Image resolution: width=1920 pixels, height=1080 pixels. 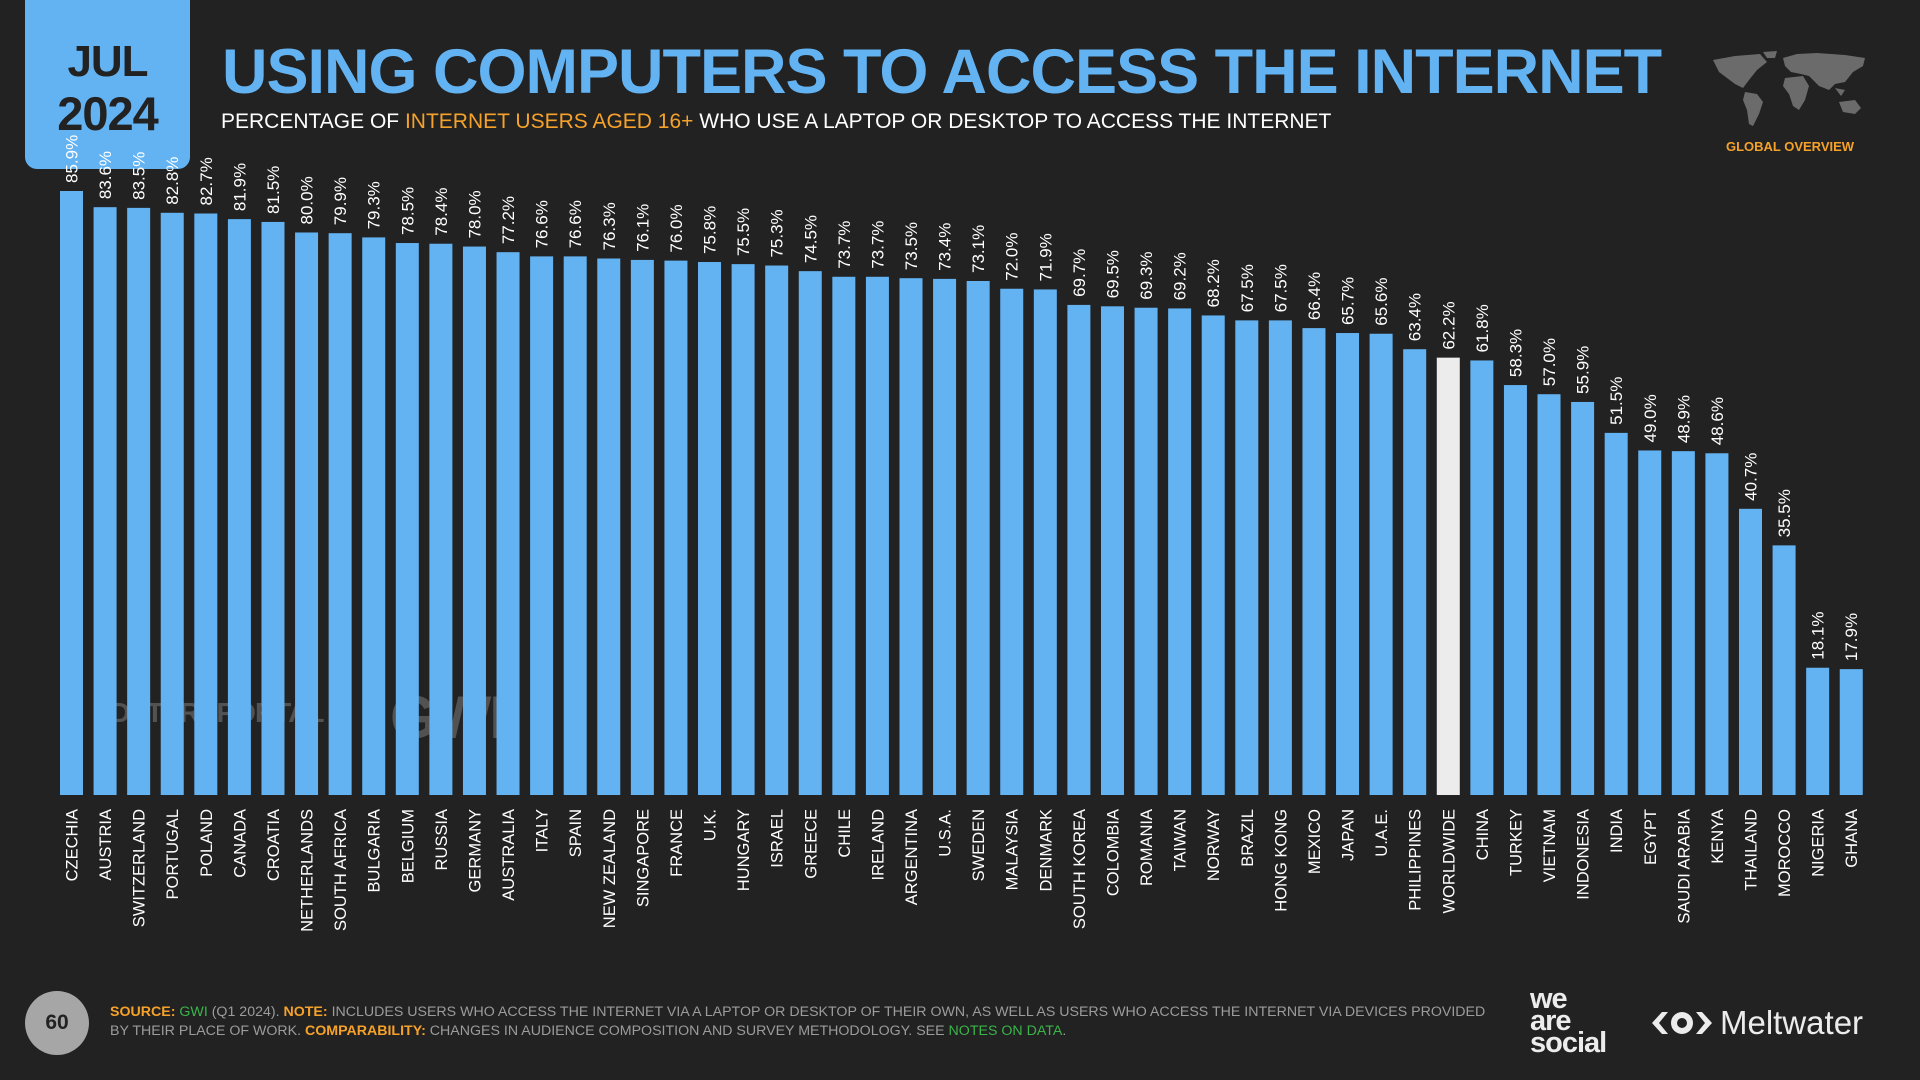 What do you see at coordinates (1792, 1022) in the screenshot?
I see `meltwater-wordmark: Meltwater` at bounding box center [1792, 1022].